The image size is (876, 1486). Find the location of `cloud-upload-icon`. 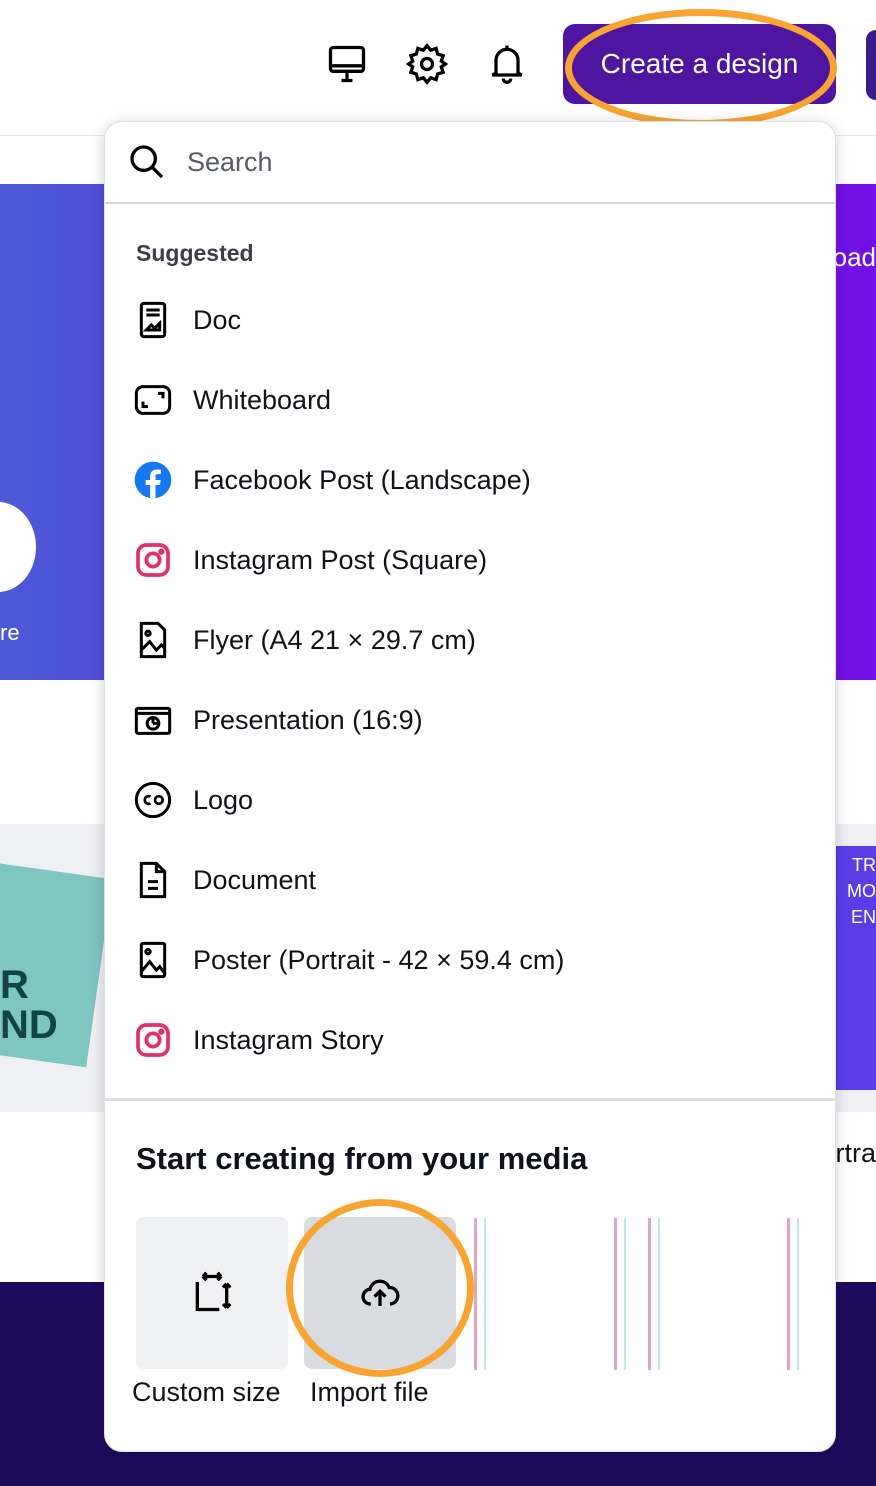

cloud-upload-icon is located at coordinates (380, 1292).